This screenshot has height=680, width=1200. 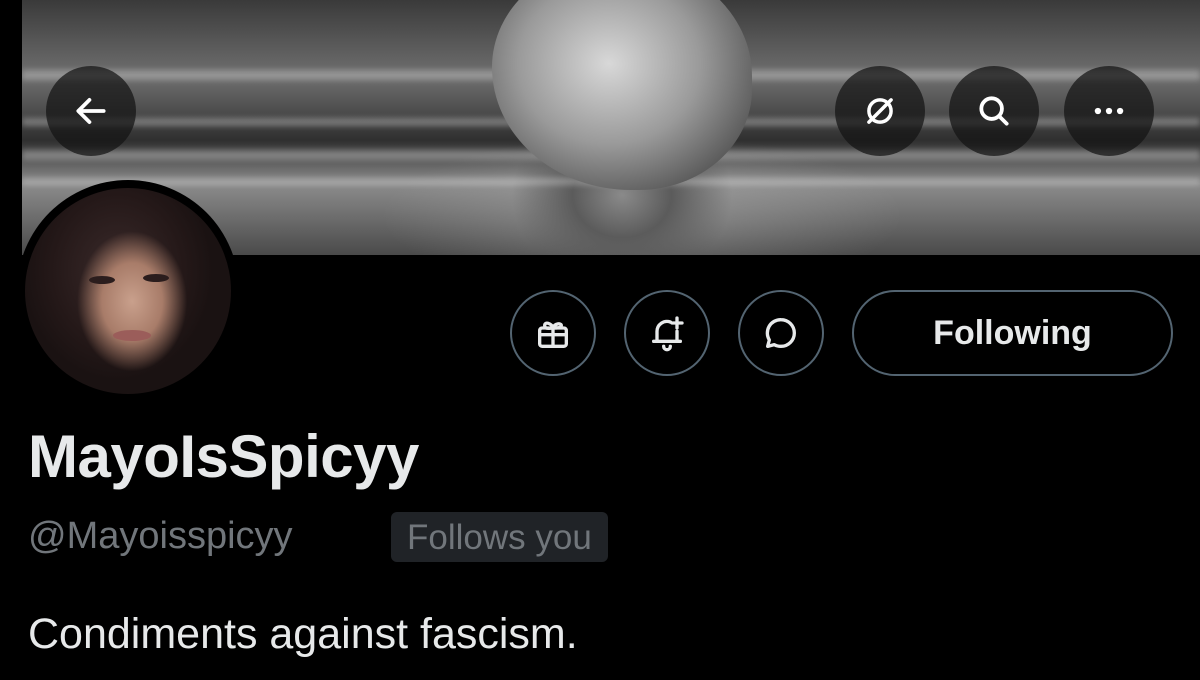 I want to click on chat-bubble-icon, so click(x=780, y=332).